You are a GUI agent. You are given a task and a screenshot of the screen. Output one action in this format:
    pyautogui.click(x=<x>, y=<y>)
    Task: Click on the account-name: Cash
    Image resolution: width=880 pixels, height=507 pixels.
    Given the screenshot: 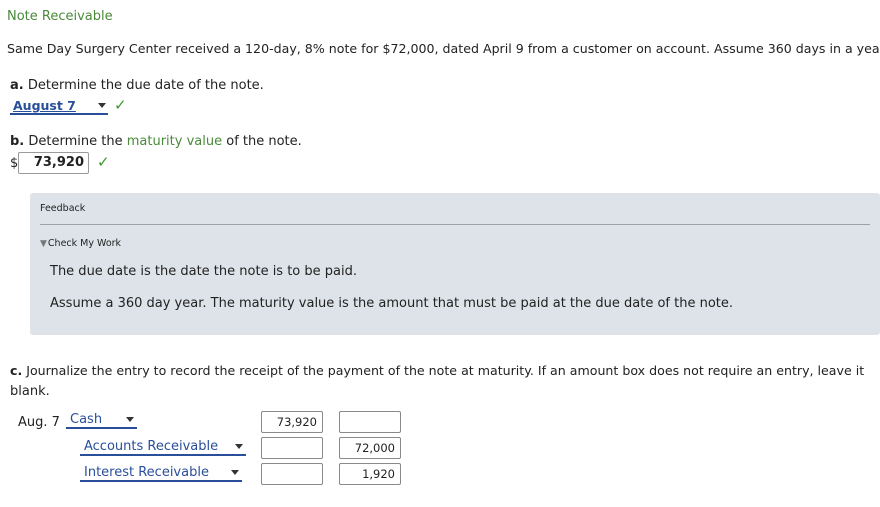 What is the action you would take?
    pyautogui.click(x=86, y=419)
    